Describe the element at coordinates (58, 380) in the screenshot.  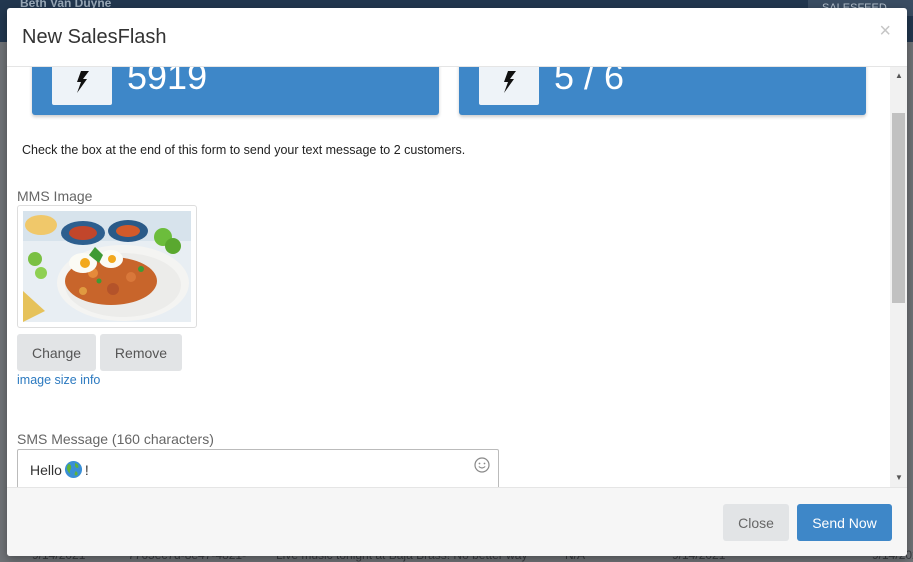
I see `image-size-info-link: image size info` at that location.